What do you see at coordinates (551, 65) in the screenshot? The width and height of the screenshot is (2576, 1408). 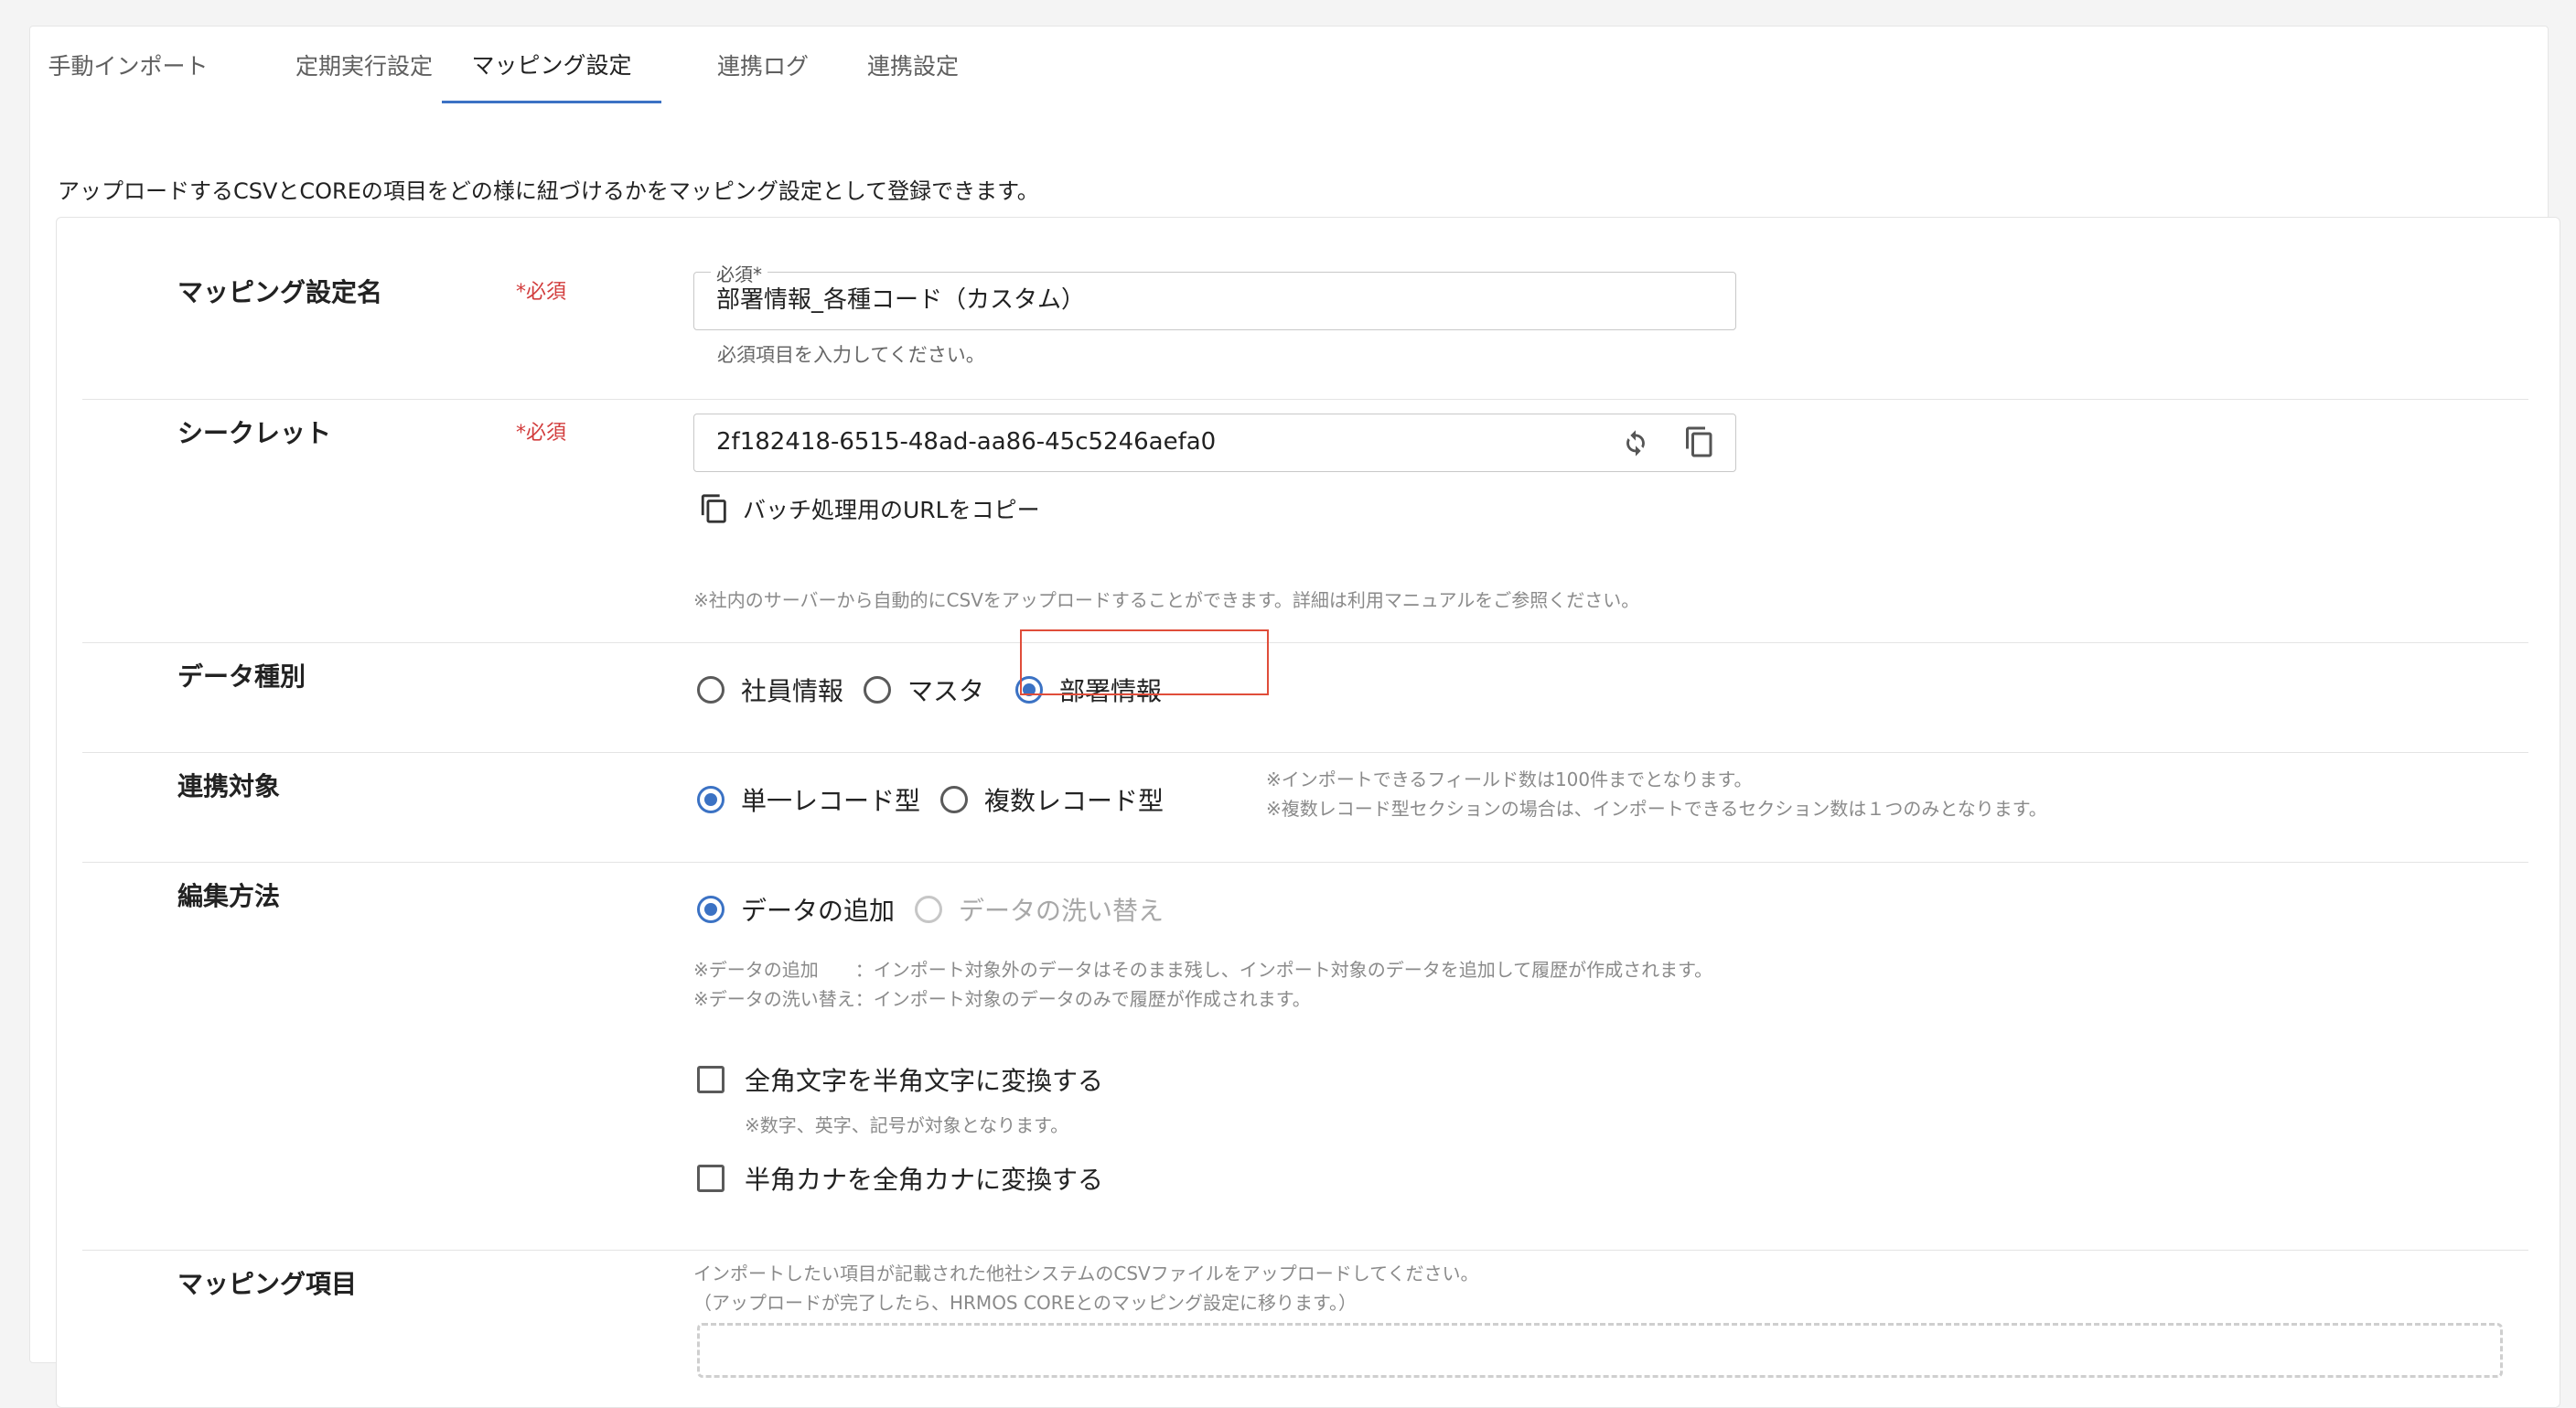 I see `tab-mapping-settings: マッピング設定` at bounding box center [551, 65].